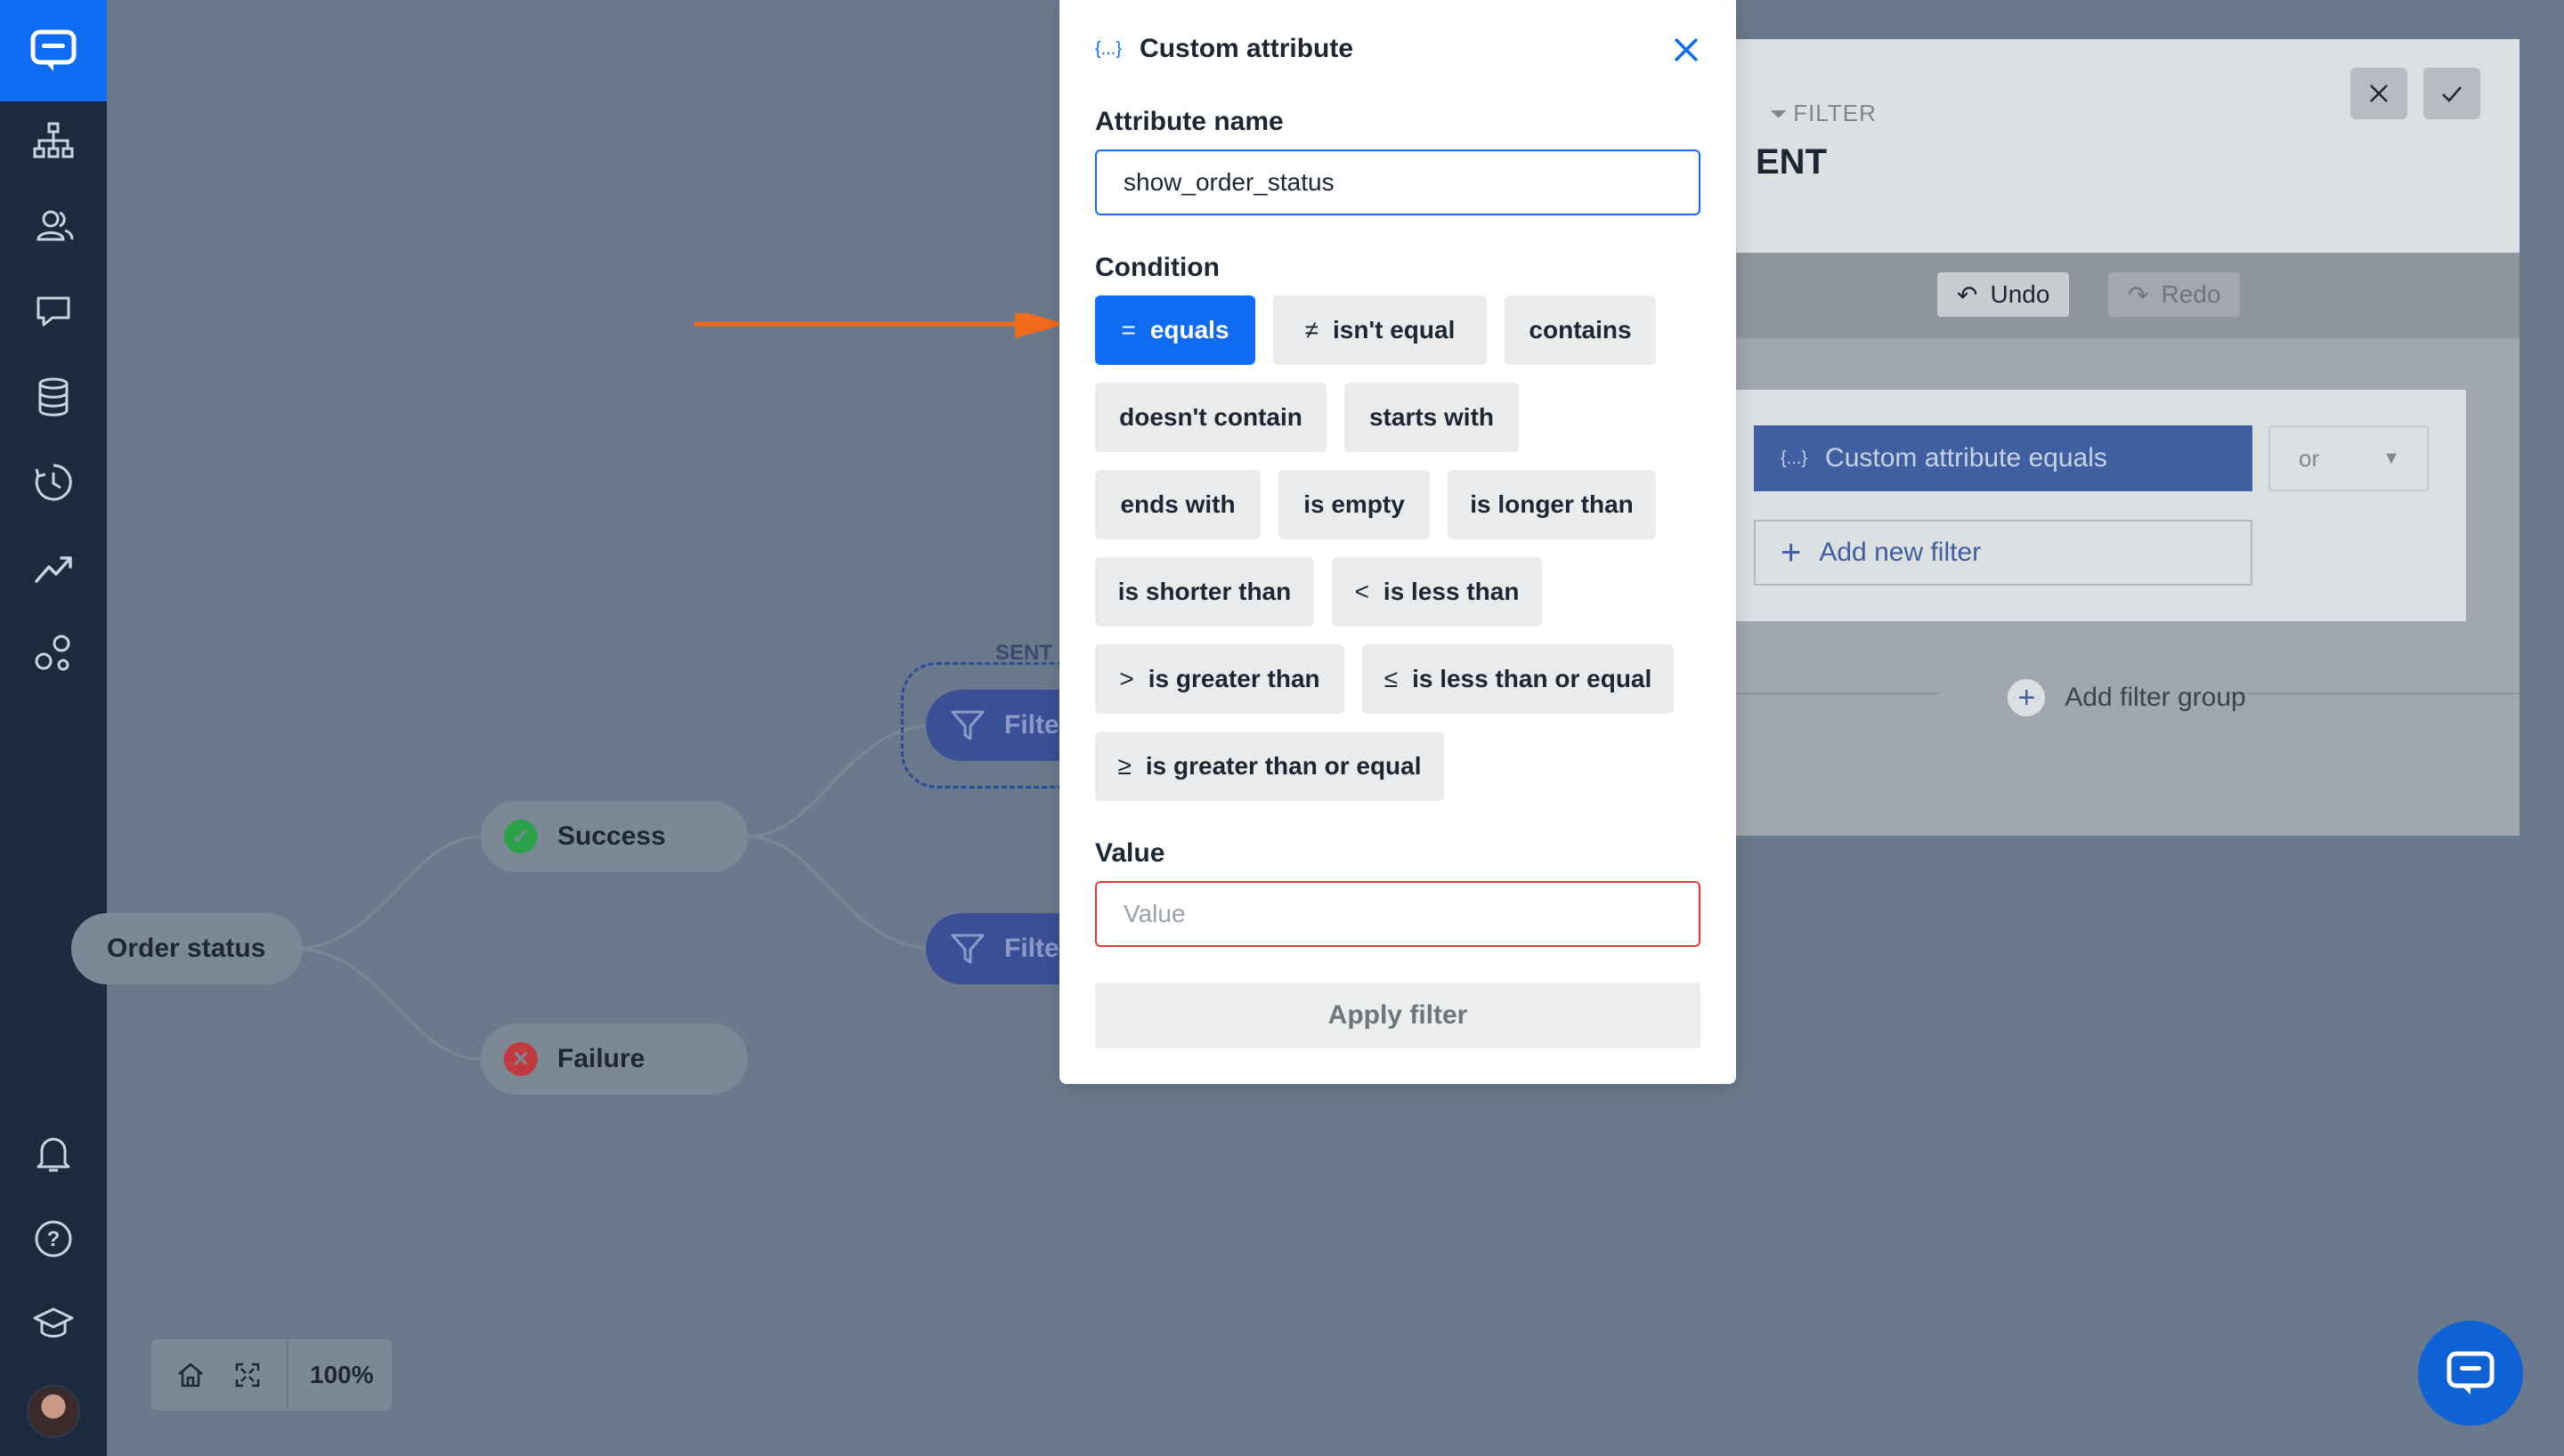 This screenshot has width=2564, height=1456. I want to click on condition-is-empty: is empty, so click(1354, 504).